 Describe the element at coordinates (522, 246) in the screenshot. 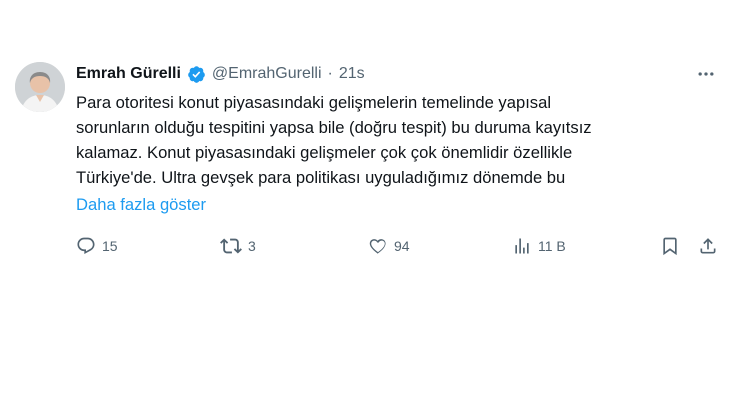

I see `views-icon` at that location.